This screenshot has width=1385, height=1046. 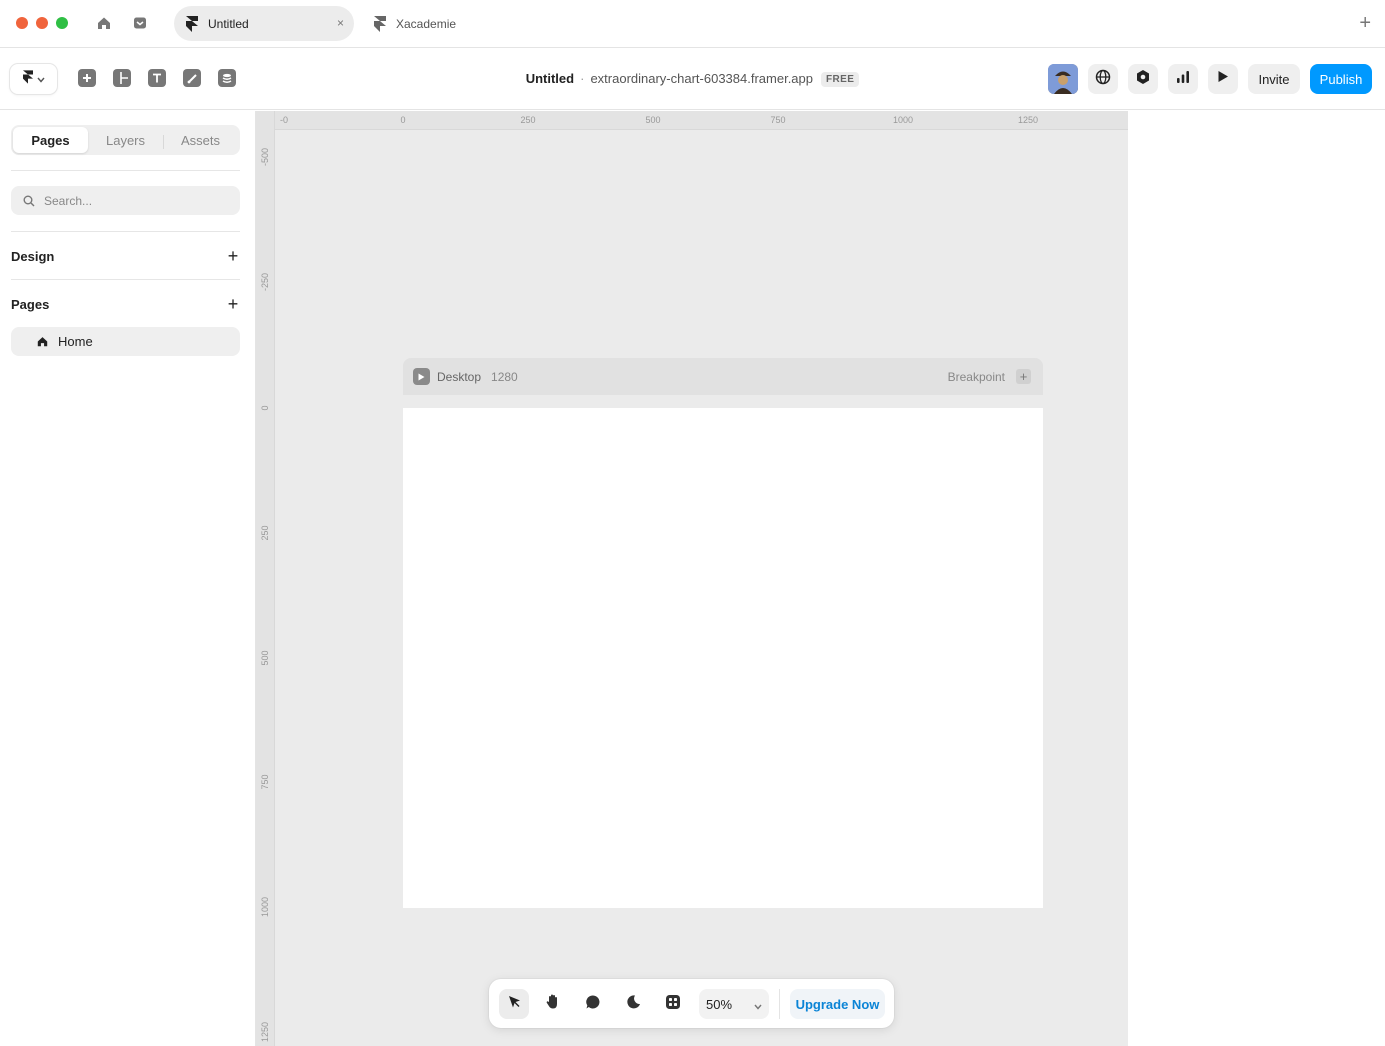 What do you see at coordinates (837, 1004) in the screenshot?
I see `upgrade-button: Upgrade Now` at bounding box center [837, 1004].